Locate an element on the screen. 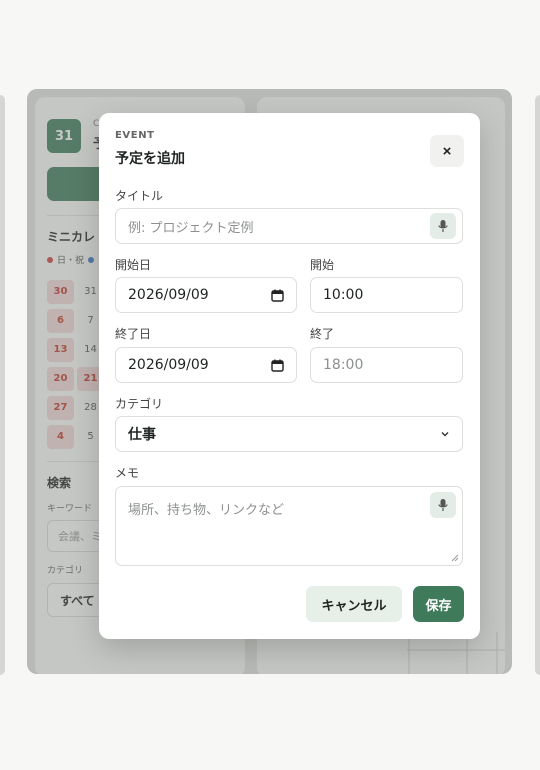  end-date-value: 2026/09/09 is located at coordinates (168, 365).